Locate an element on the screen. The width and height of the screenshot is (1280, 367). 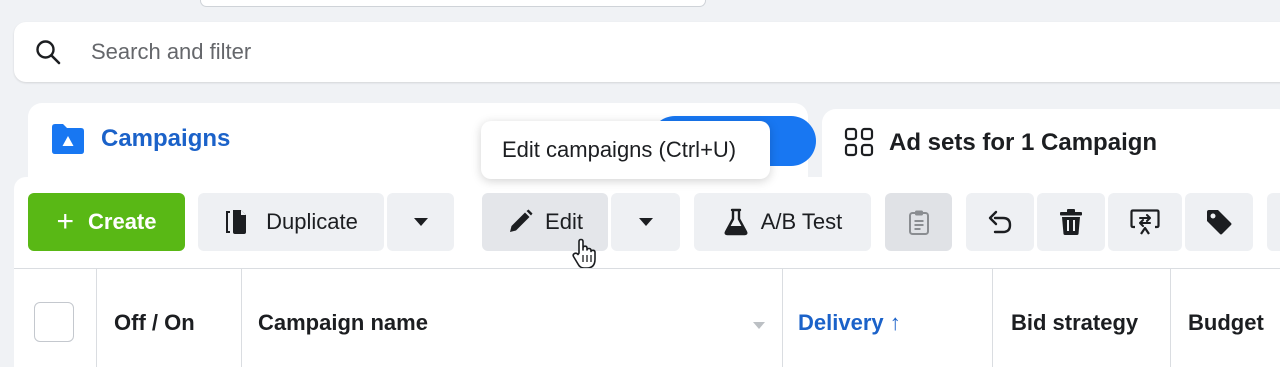
tag-icon is located at coordinates (1219, 222).